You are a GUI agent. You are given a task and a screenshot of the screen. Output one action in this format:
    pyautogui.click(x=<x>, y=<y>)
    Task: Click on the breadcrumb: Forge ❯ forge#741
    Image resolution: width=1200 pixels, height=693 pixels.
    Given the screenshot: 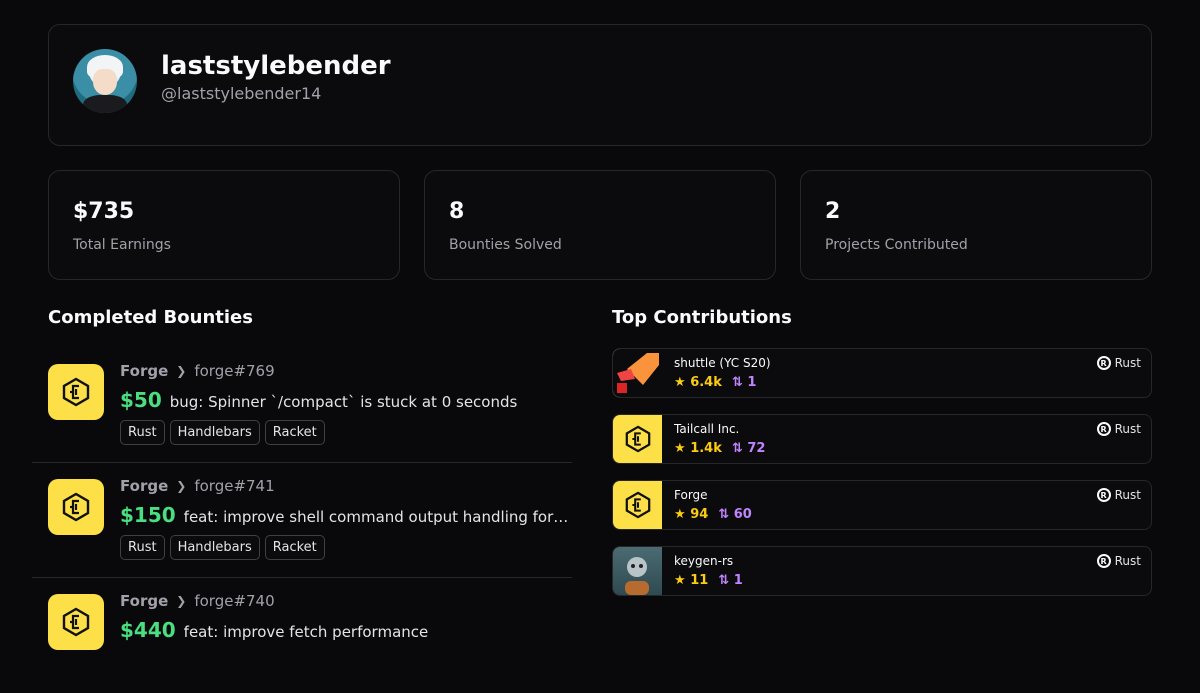 What is the action you would take?
    pyautogui.click(x=197, y=486)
    